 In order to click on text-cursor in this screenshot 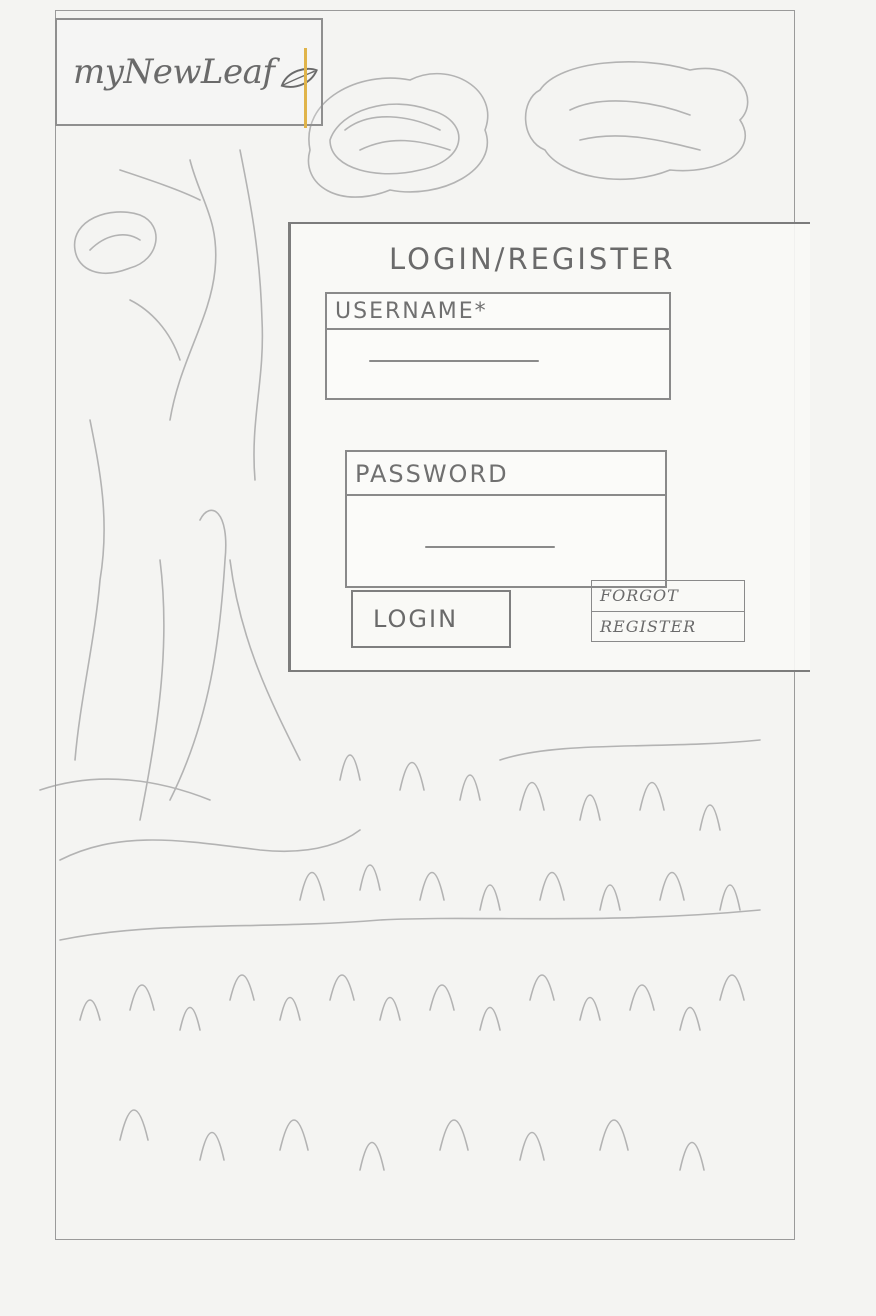, I will do `click(305, 88)`.